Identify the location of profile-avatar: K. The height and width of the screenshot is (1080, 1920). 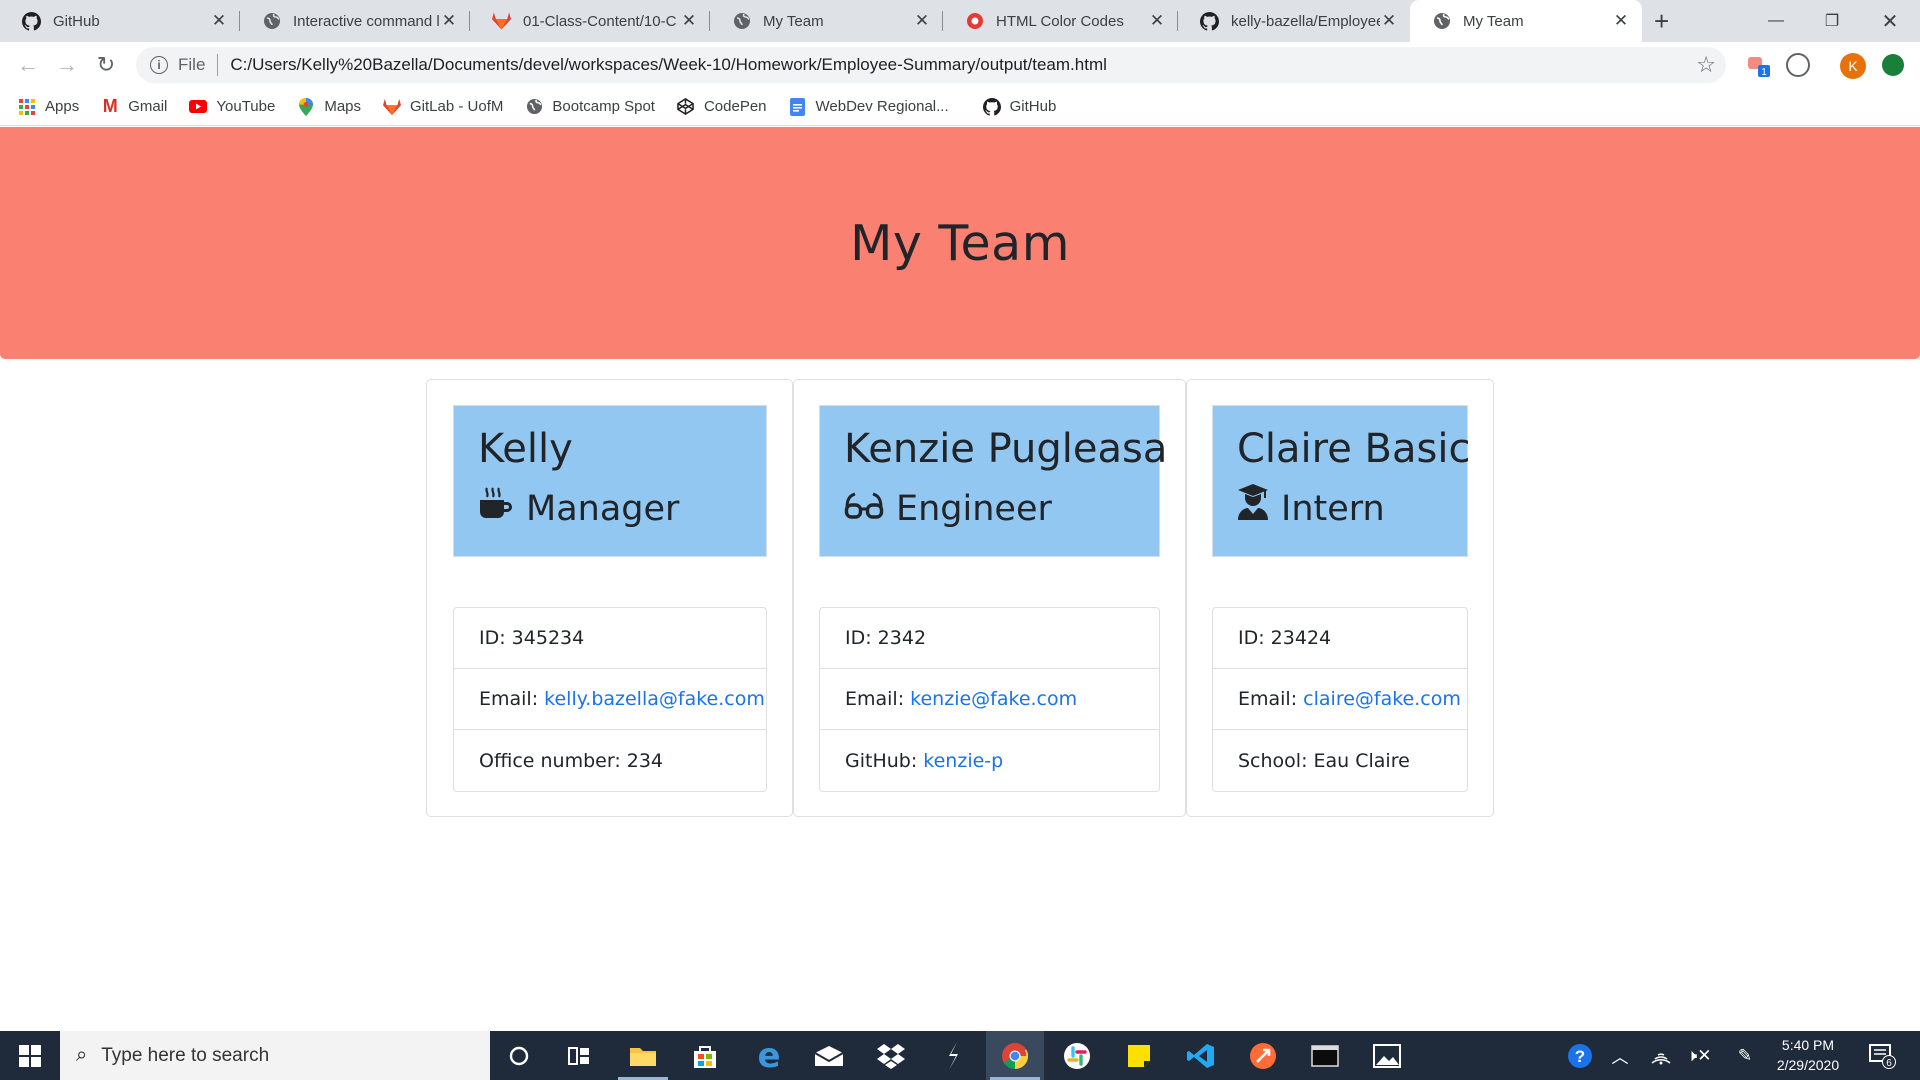
(1853, 66).